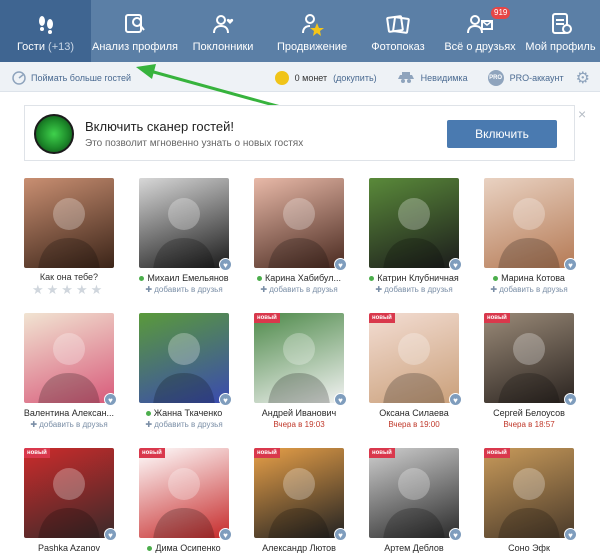 This screenshot has height=555, width=600. I want to click on enable-scanner-button: Включить, so click(502, 134).